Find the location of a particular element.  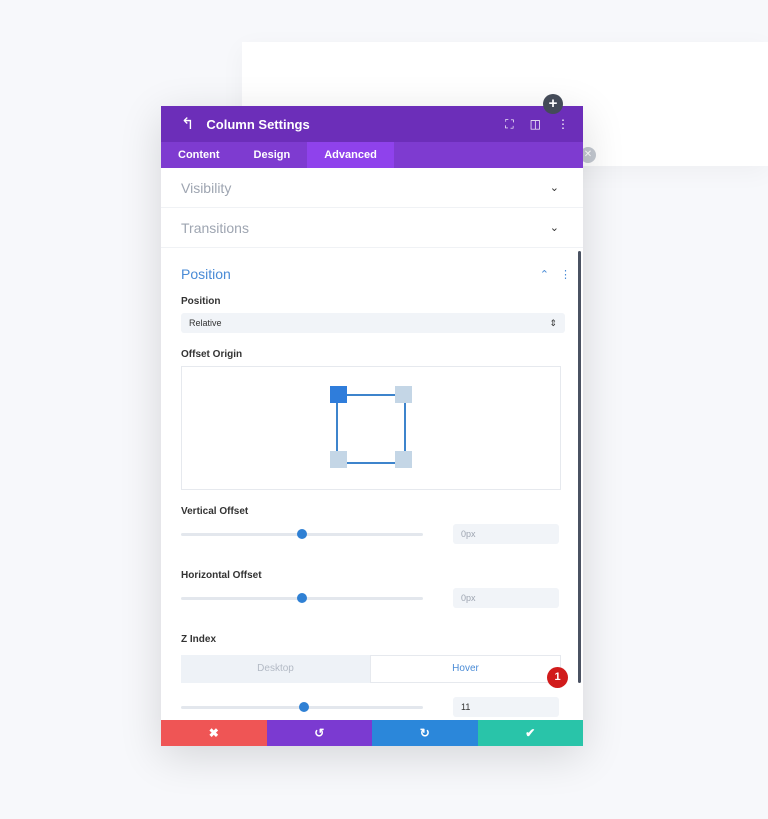

settings-tabs: Content Design Advanced is located at coordinates (372, 155).